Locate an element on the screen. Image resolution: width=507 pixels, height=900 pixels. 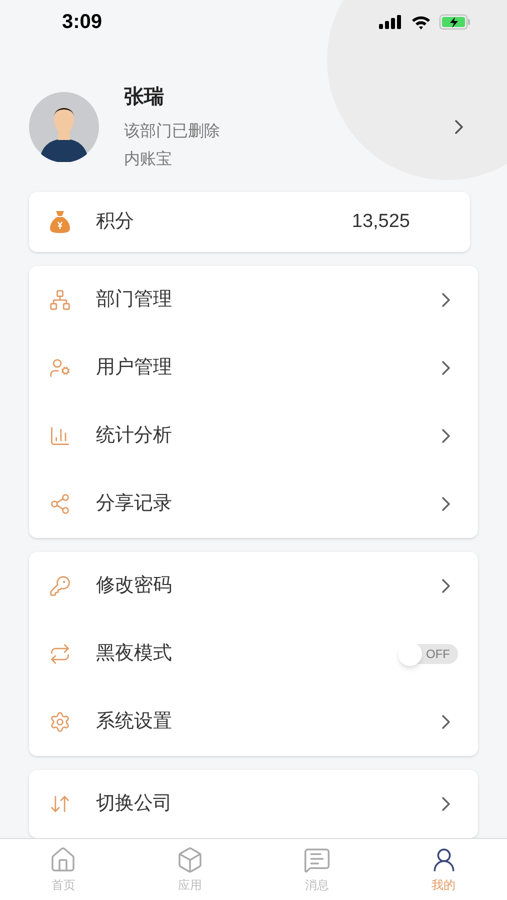
menu-label: 用户管理 is located at coordinates (134, 368).